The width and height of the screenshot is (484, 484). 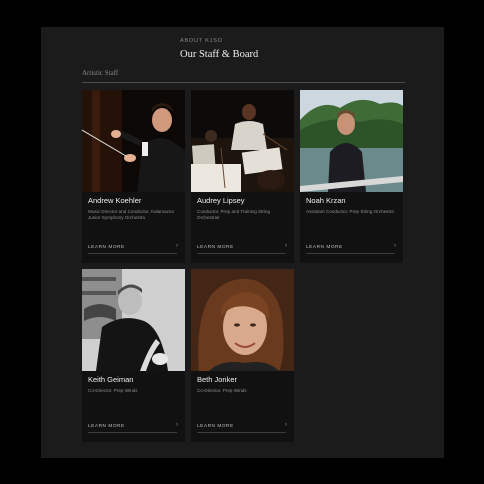 I want to click on section-divider, so click(x=243, y=82).